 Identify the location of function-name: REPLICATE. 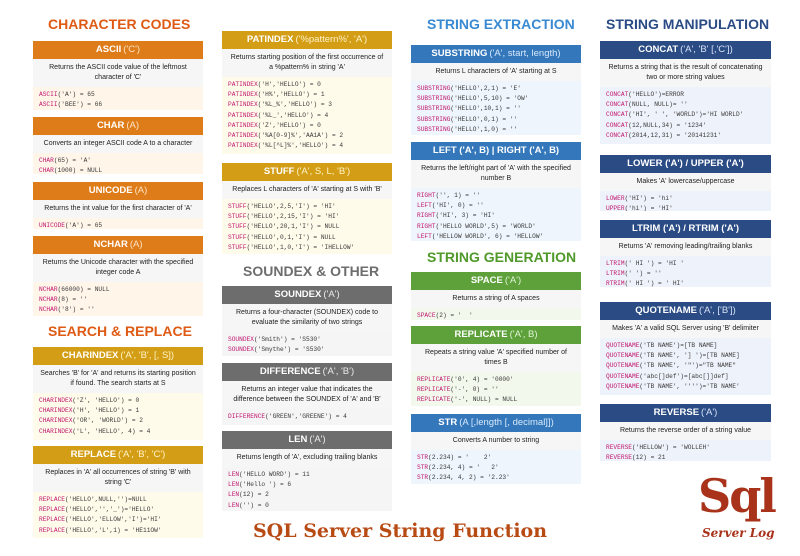
(481, 334).